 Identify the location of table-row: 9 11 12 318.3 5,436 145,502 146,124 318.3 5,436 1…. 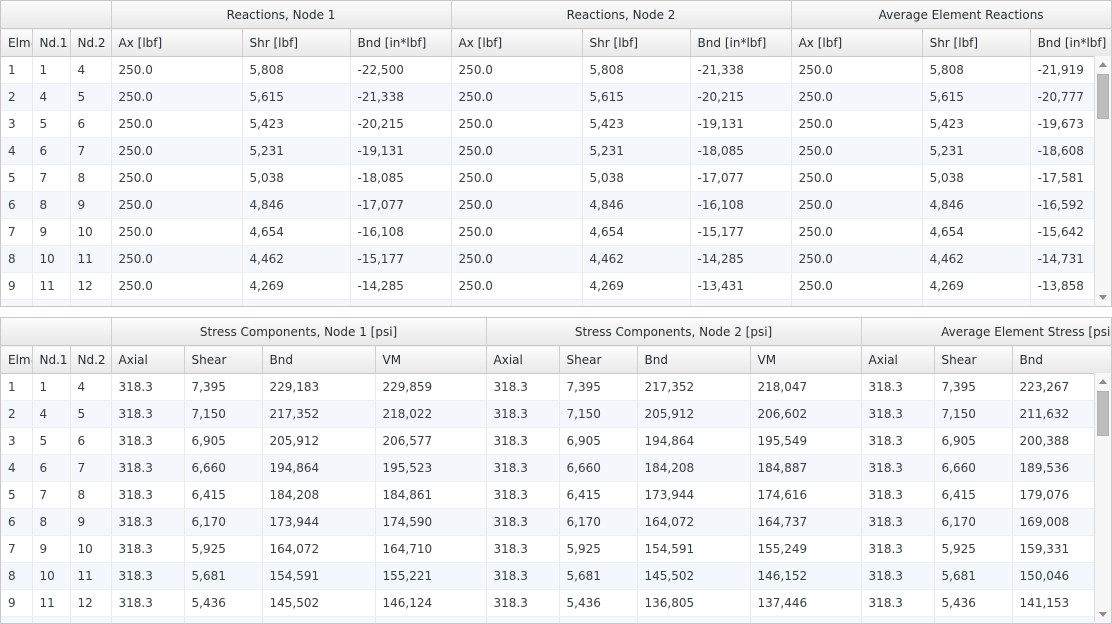
(556, 603).